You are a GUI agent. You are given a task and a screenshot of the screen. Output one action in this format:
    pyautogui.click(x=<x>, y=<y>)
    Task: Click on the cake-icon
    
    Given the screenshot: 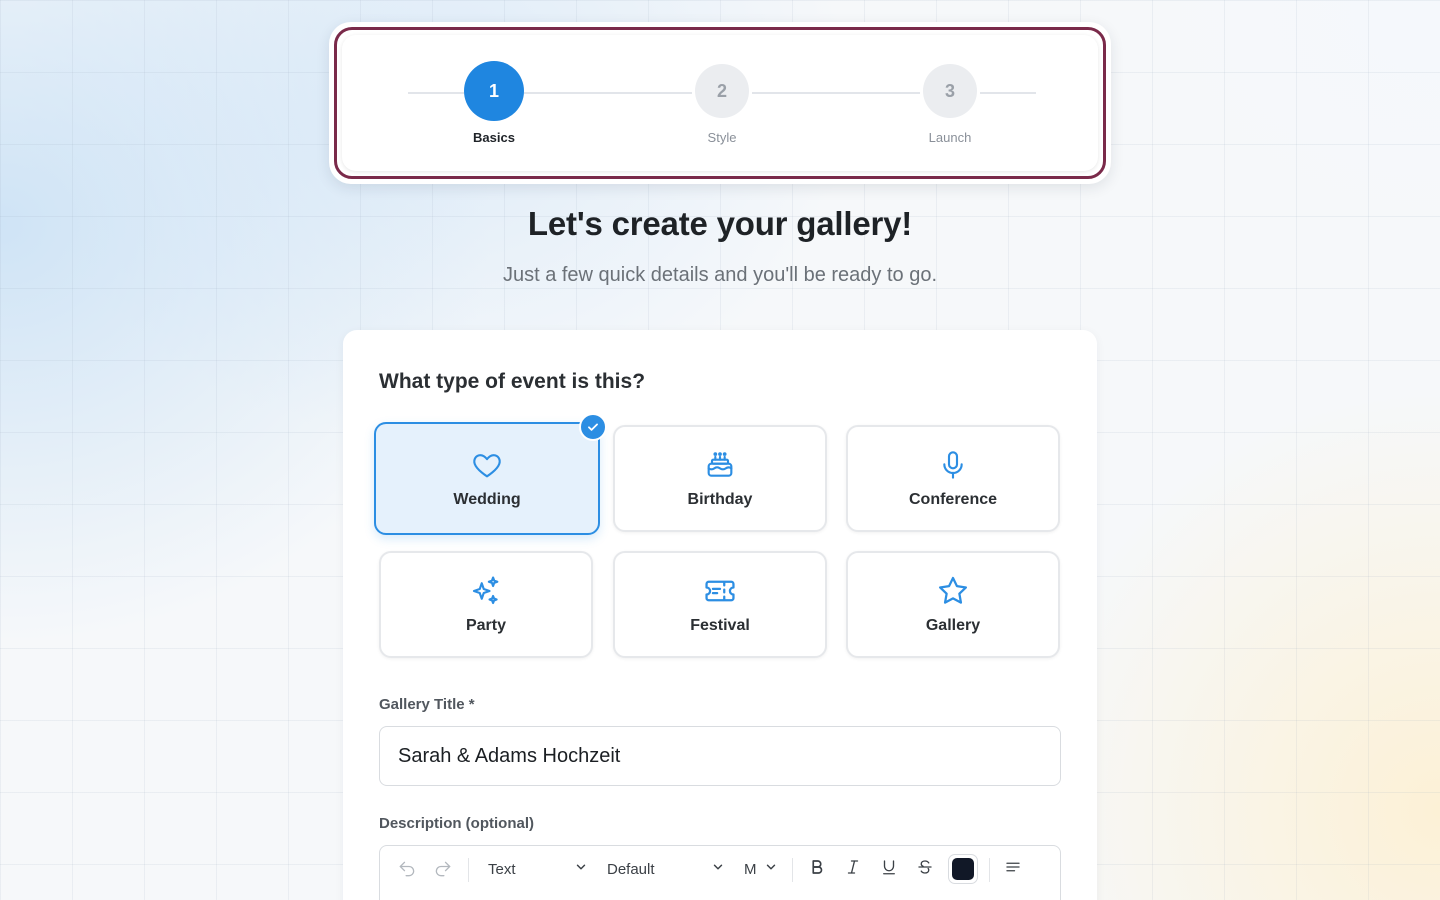 What is the action you would take?
    pyautogui.click(x=720, y=465)
    